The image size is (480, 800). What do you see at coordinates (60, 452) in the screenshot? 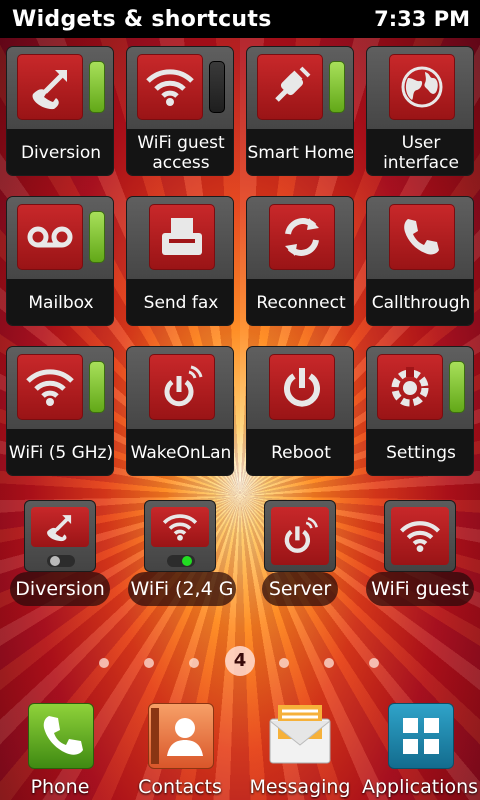
I see `tile-label: WiFi (5 GHz)` at bounding box center [60, 452].